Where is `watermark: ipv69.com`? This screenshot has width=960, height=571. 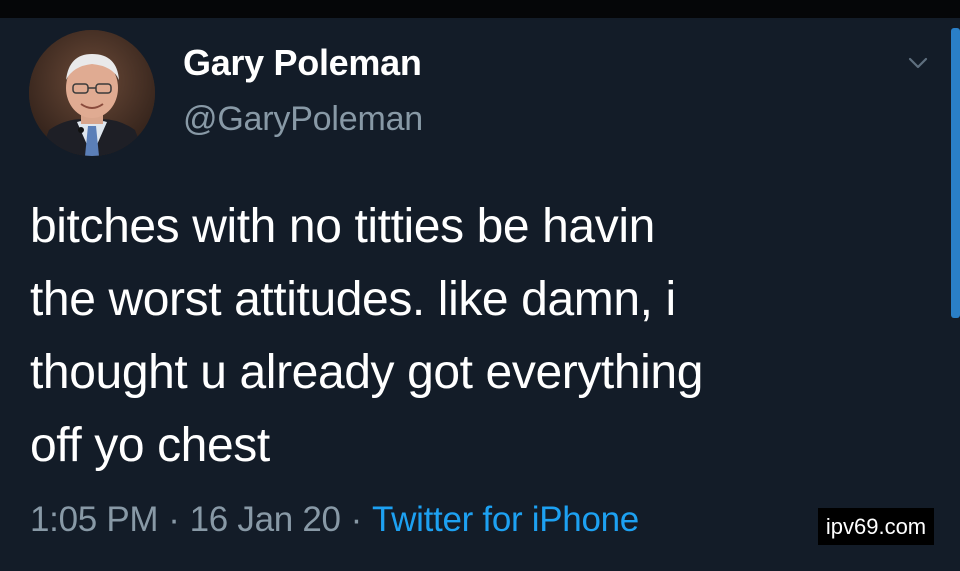
watermark: ipv69.com is located at coordinates (876, 526).